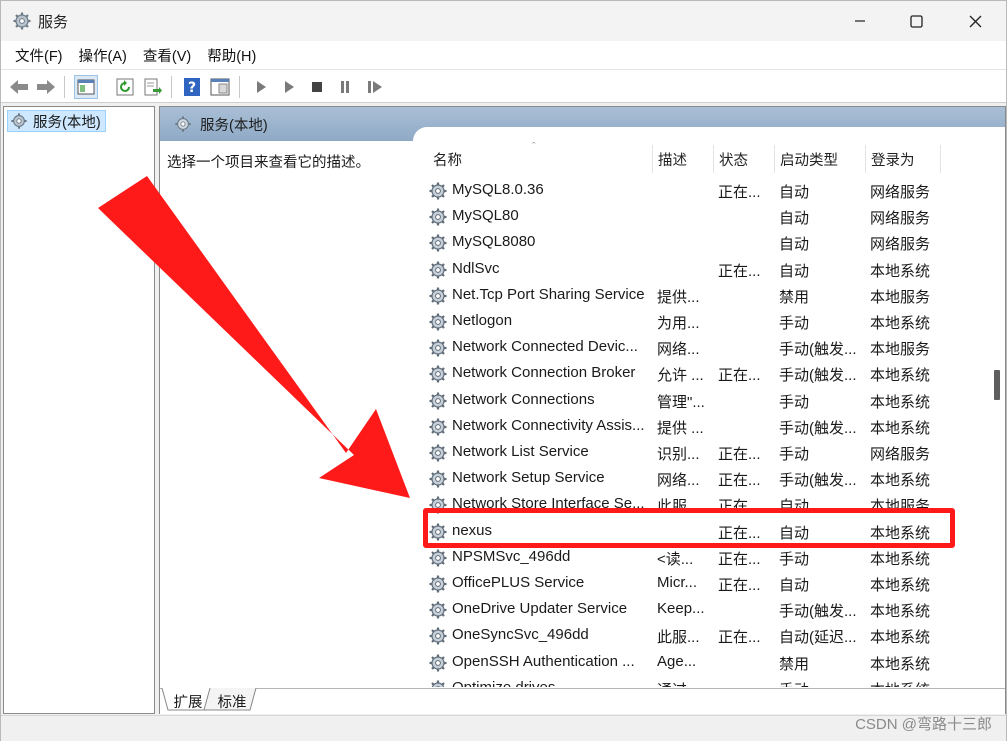  I want to click on maximize-button, so click(916, 21).